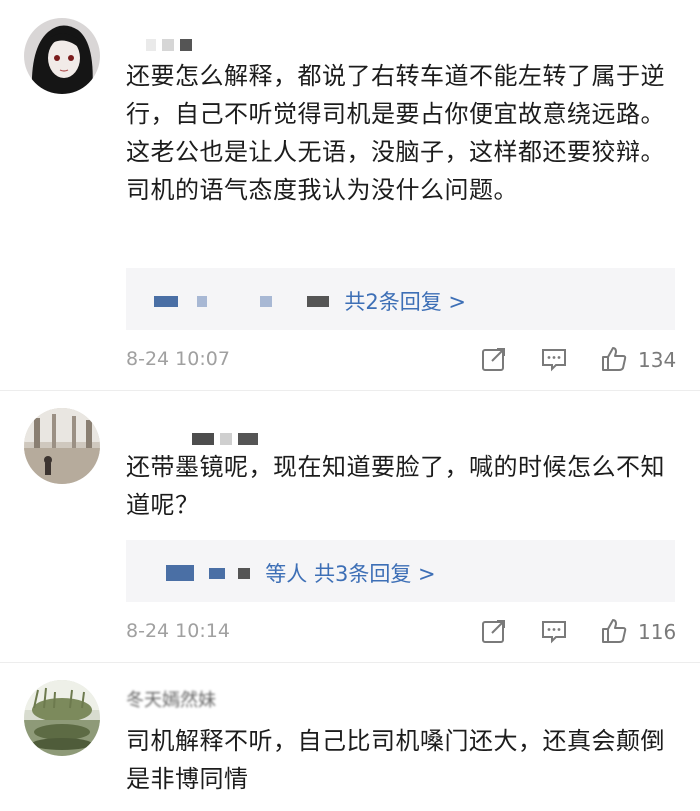 Image resolution: width=700 pixels, height=811 pixels. I want to click on comment-meta: 8-24 10:14 116, so click(401, 633).